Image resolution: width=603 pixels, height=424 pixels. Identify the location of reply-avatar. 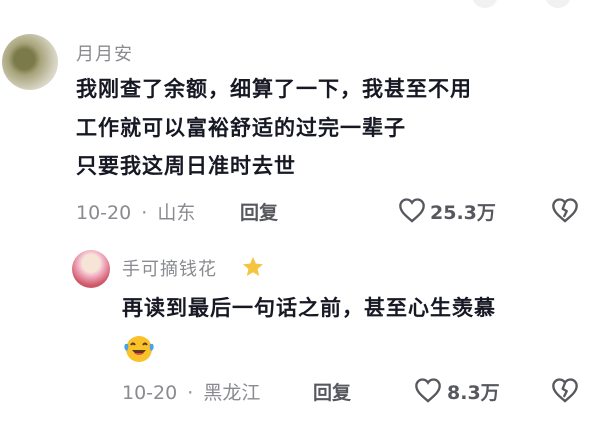
(91, 269).